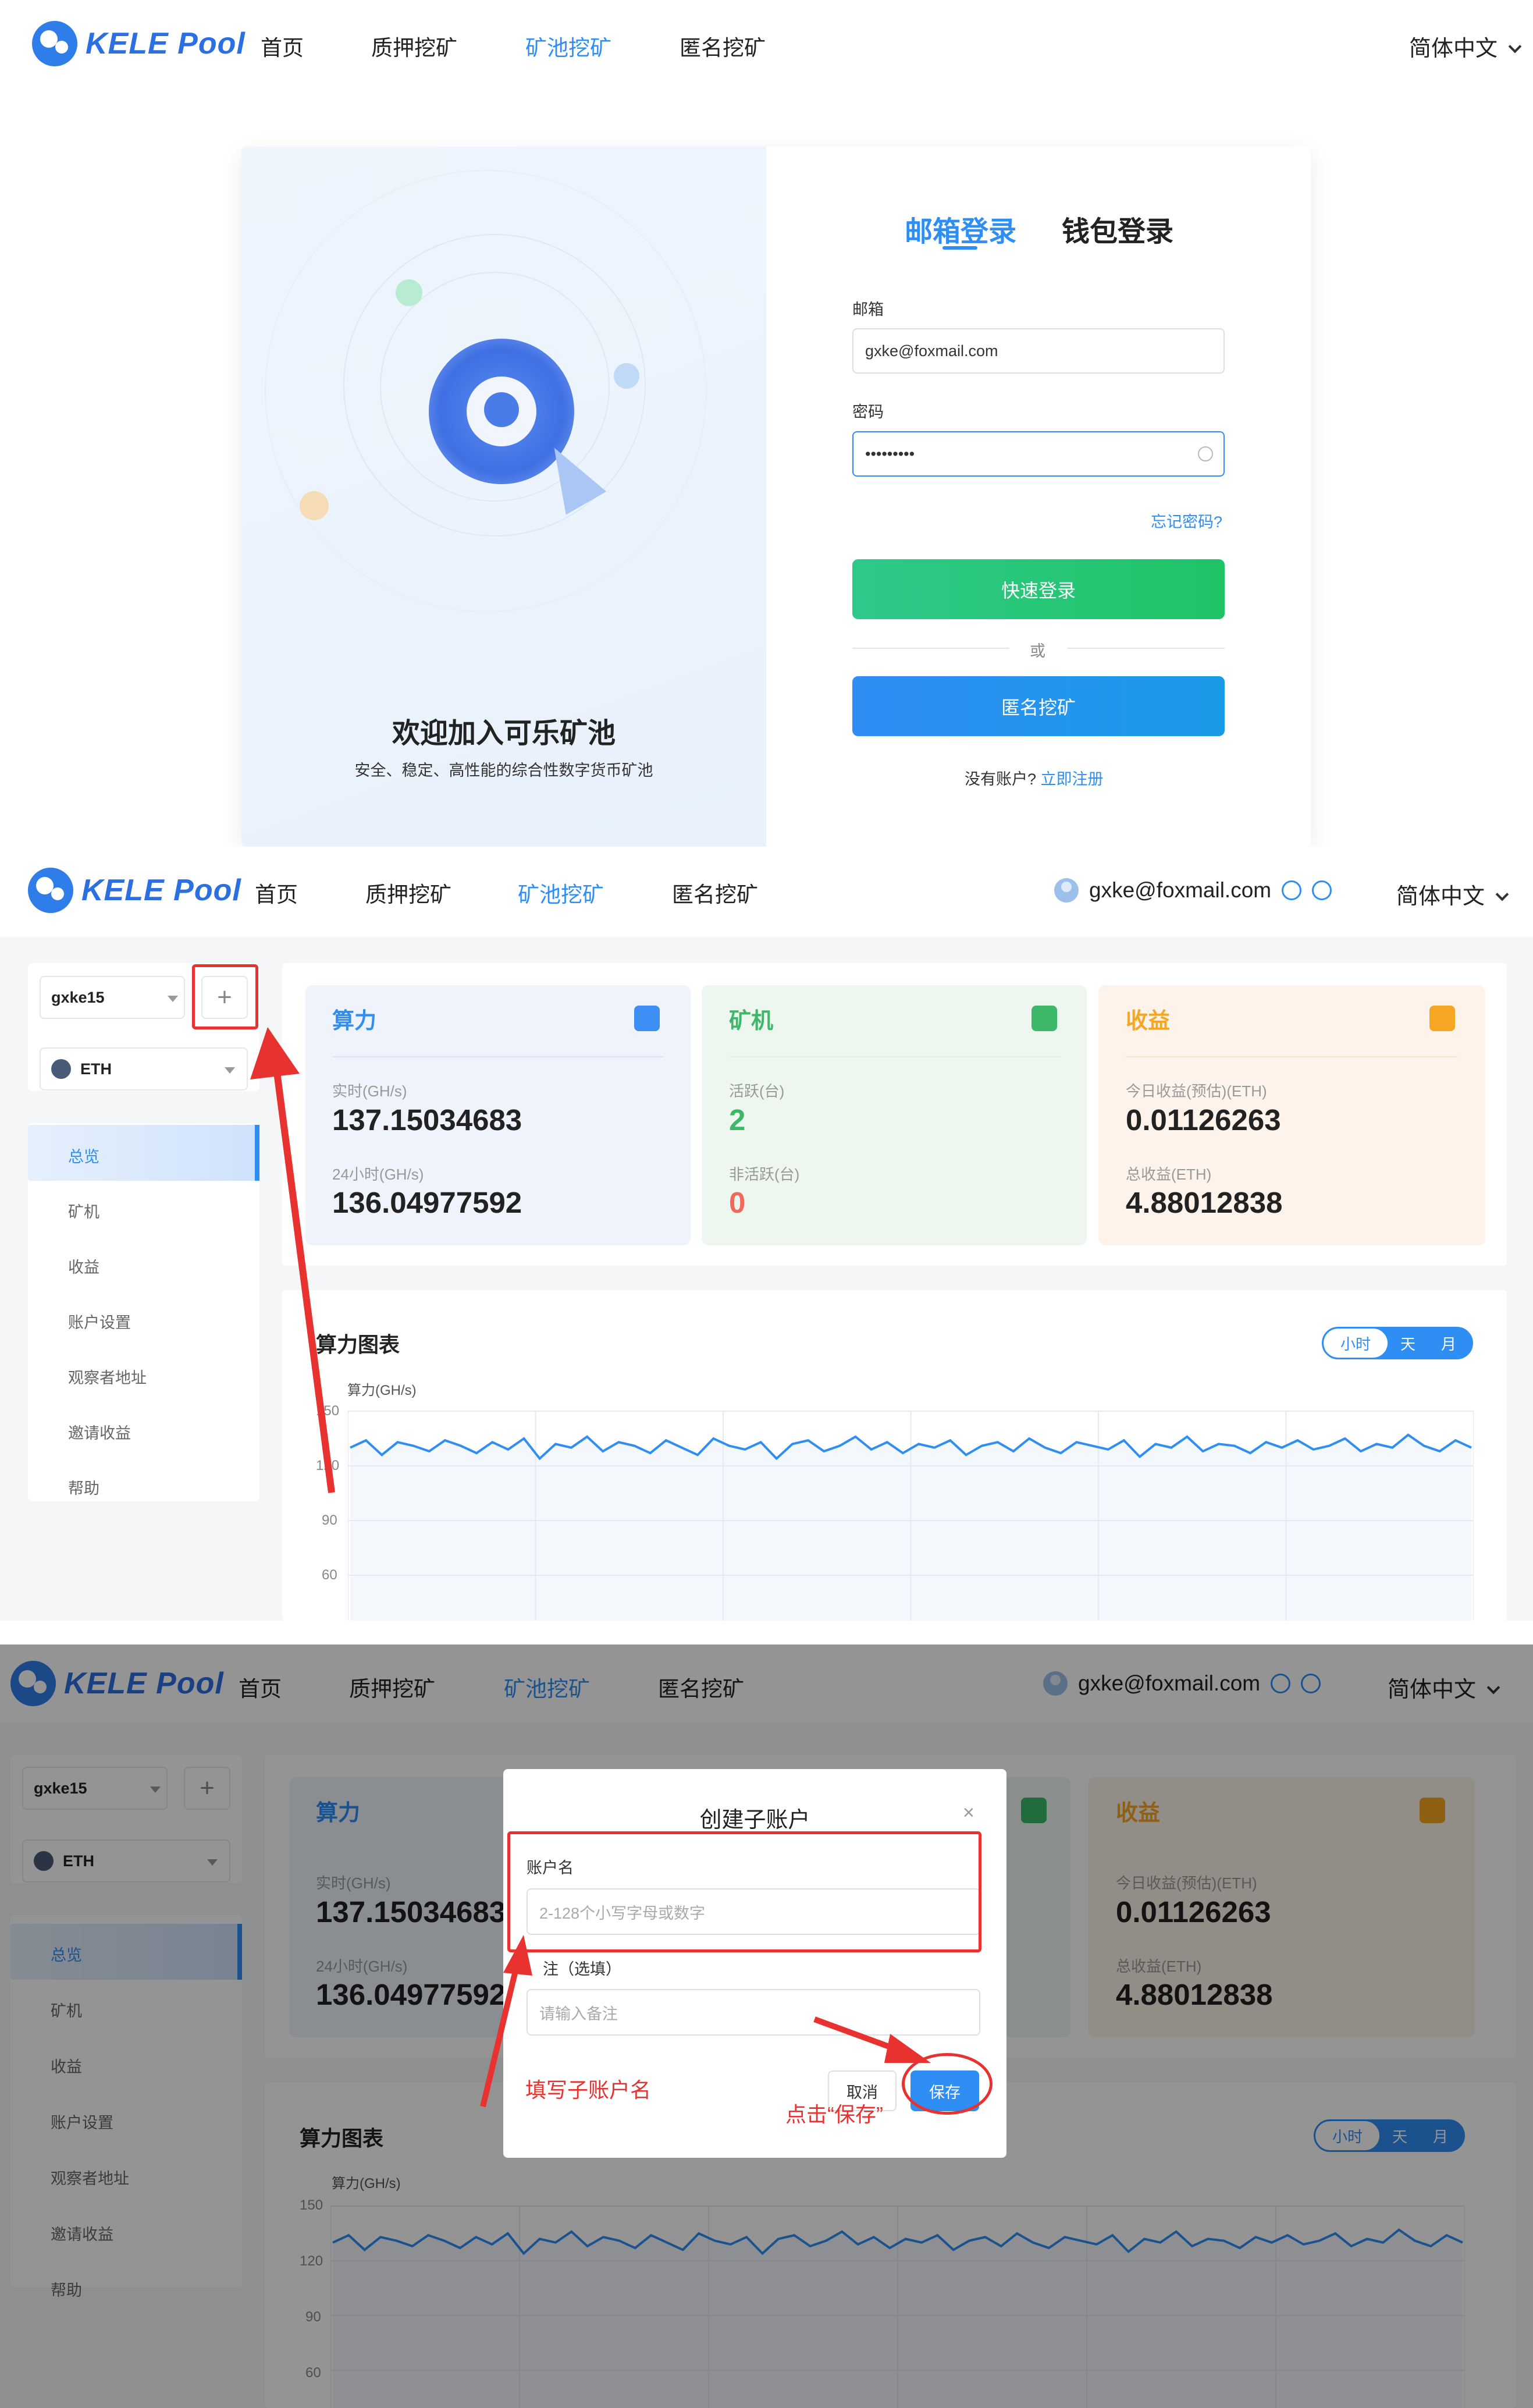  I want to click on clear-icon, so click(1206, 453).